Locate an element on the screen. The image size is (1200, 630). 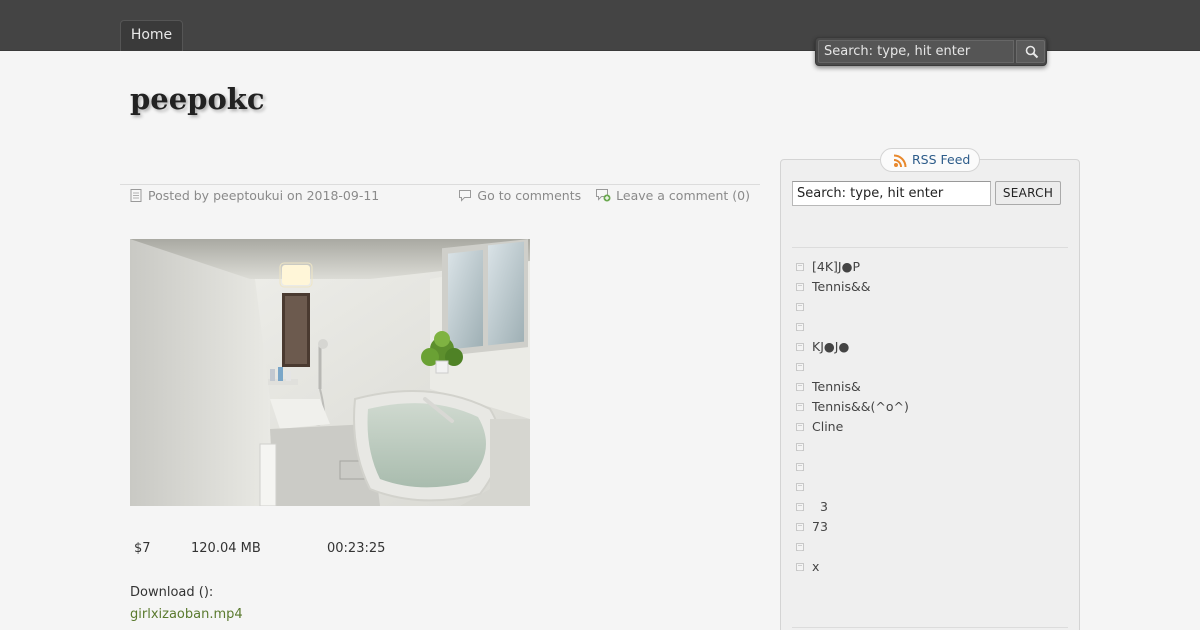
header-search-box: Search: type, hit enter is located at coordinates (931, 51).